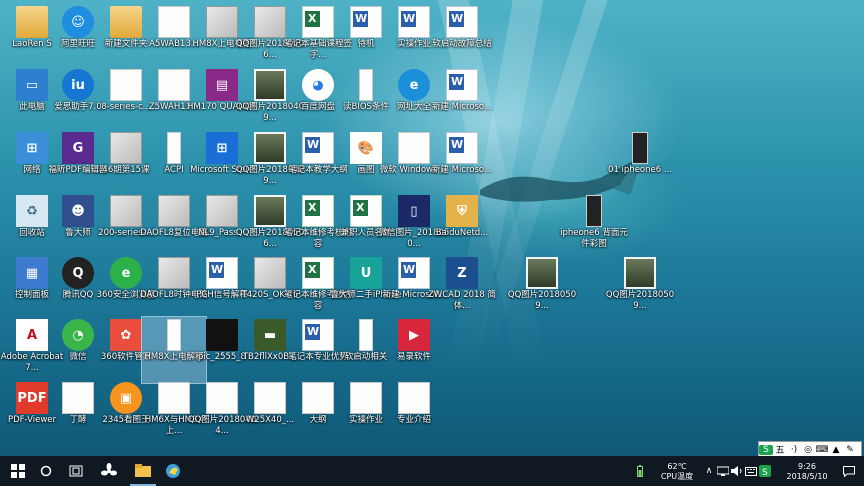  Describe the element at coordinates (594, 238) in the screenshot. I see `desktop-icon-label: ipheone6 背面元件彩图` at that location.